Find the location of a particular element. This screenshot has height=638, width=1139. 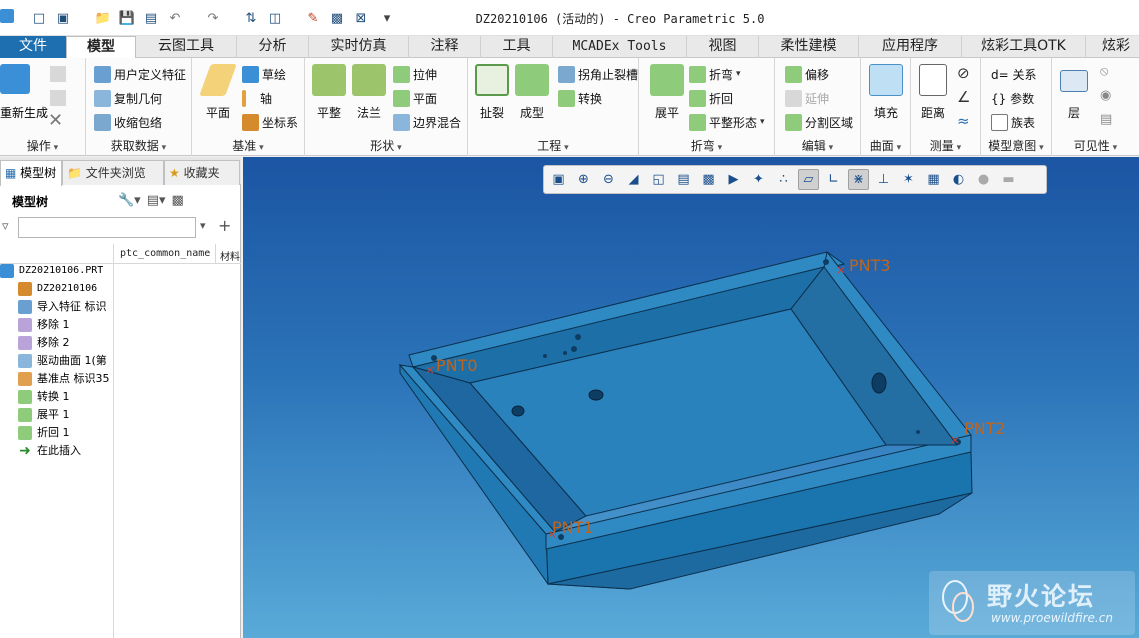

delete-icon: ✕ is located at coordinates (55, 120).